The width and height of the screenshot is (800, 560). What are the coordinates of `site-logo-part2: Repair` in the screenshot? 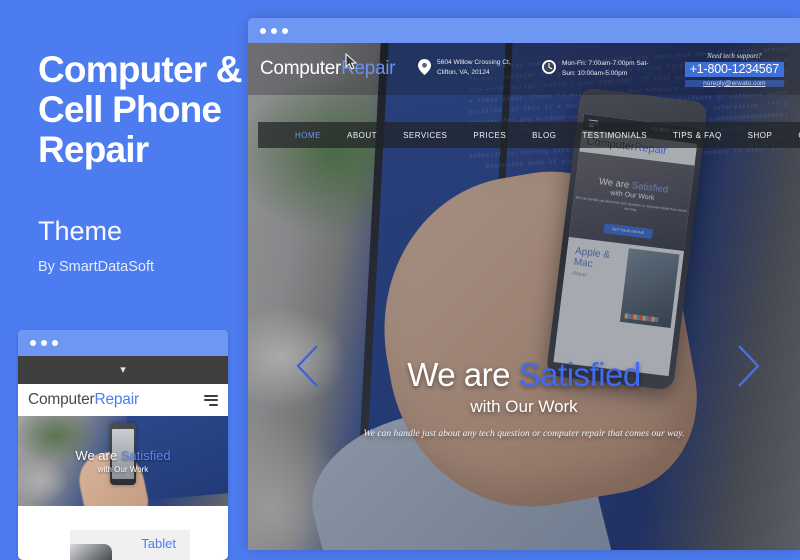 It's located at (368, 68).